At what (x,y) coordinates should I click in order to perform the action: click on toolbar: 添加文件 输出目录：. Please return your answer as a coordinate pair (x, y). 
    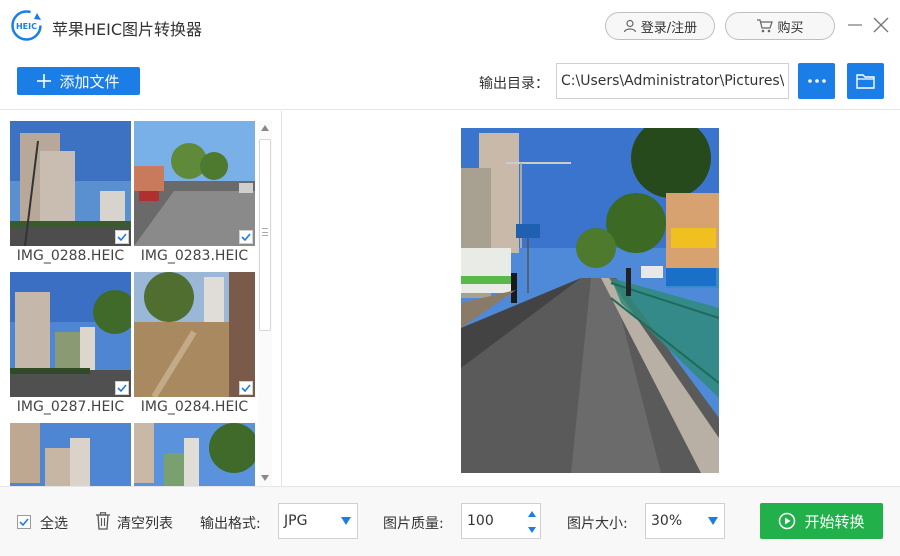
    Looking at the image, I should click on (450, 81).